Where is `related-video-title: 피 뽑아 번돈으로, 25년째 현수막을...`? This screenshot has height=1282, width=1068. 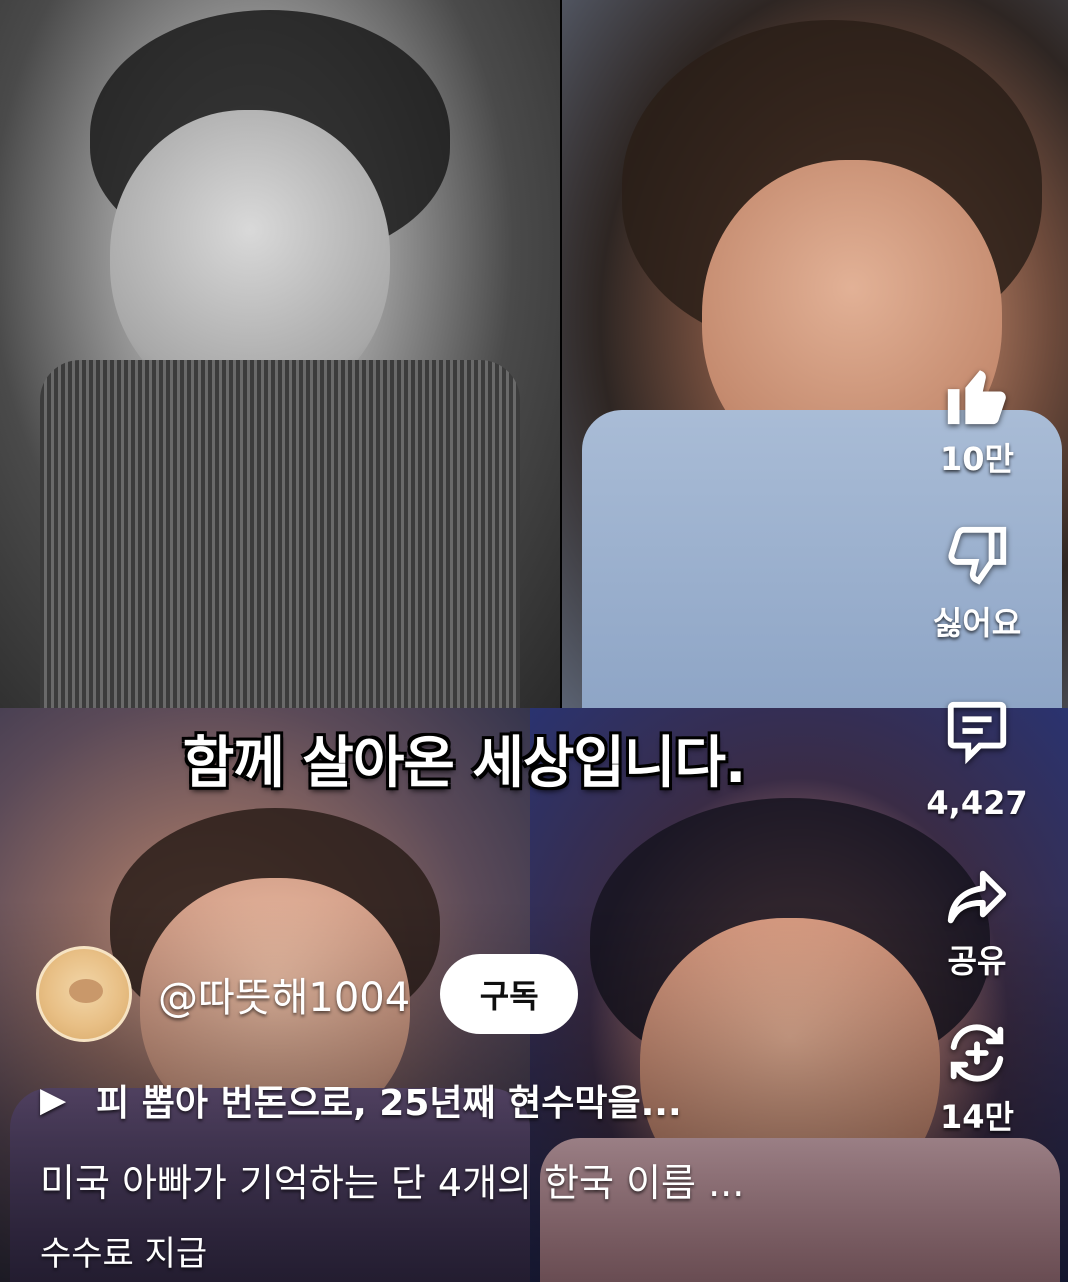
related-video-title: 피 뽑아 번돈으로, 25년째 현수막을... is located at coordinates (389, 1103).